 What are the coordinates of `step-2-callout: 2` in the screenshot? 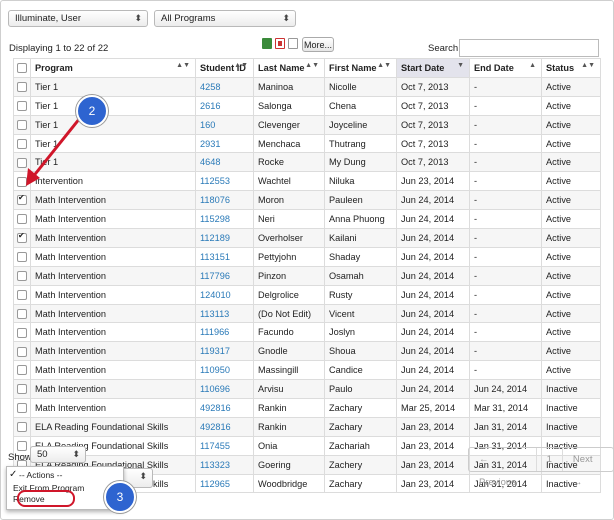 It's located at (92, 111).